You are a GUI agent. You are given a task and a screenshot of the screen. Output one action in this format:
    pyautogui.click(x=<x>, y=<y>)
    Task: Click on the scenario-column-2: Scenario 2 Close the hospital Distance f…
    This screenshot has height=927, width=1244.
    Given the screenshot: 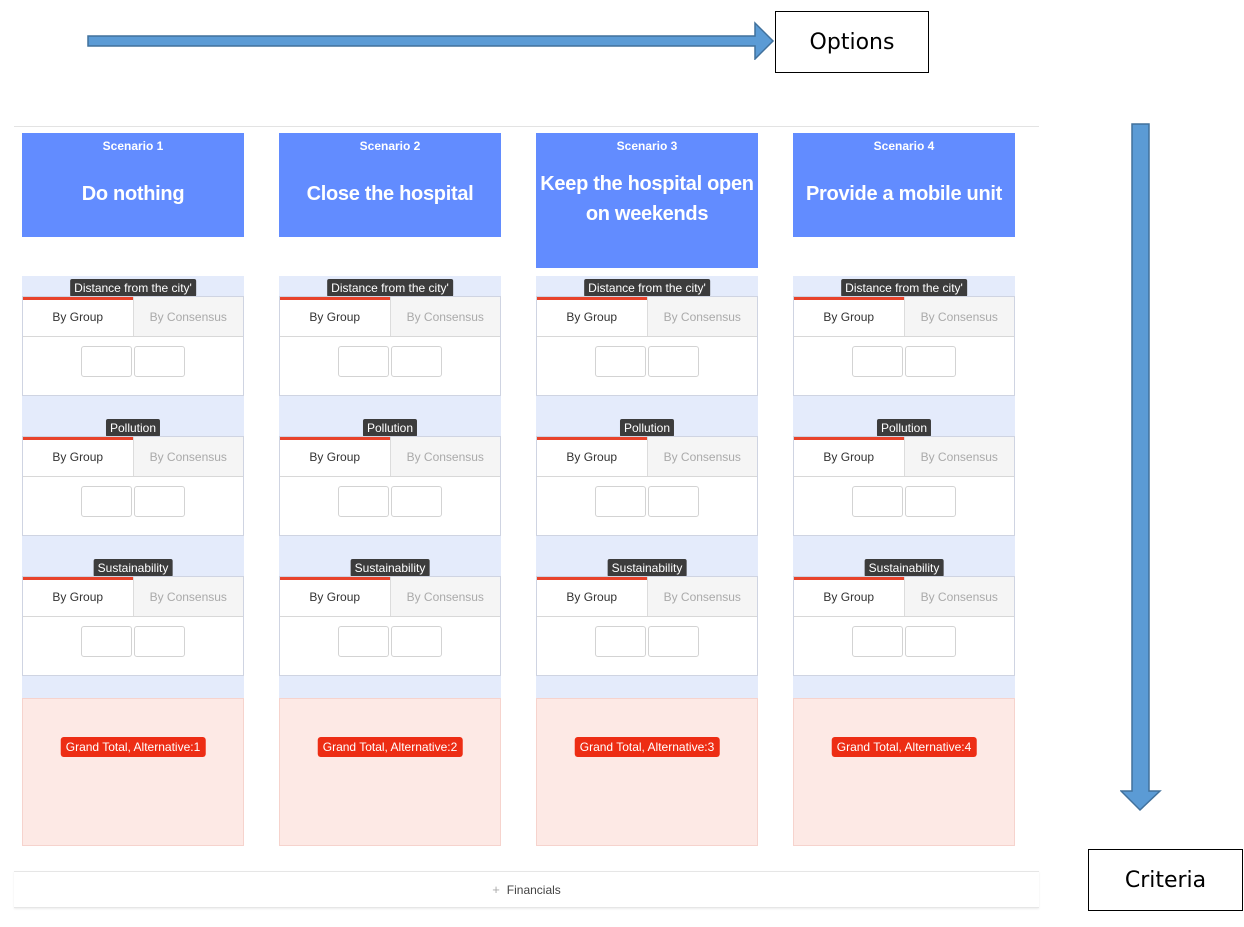 What is the action you would take?
    pyautogui.click(x=390, y=489)
    